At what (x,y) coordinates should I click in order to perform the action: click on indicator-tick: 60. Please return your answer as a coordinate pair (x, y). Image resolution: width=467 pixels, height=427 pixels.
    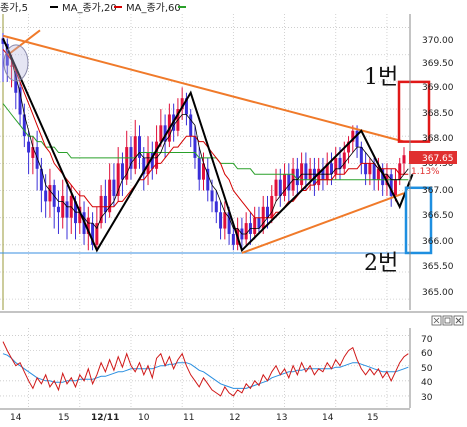
    Looking at the image, I should click on (427, 354).